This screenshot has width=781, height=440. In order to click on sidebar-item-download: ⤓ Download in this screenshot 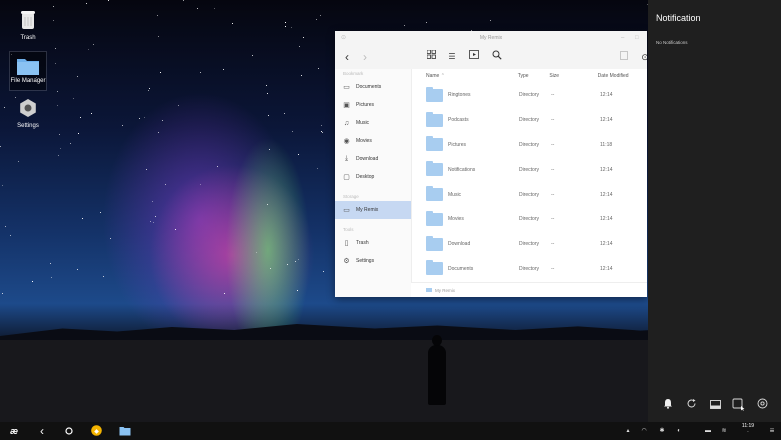, I will do `click(373, 159)`.